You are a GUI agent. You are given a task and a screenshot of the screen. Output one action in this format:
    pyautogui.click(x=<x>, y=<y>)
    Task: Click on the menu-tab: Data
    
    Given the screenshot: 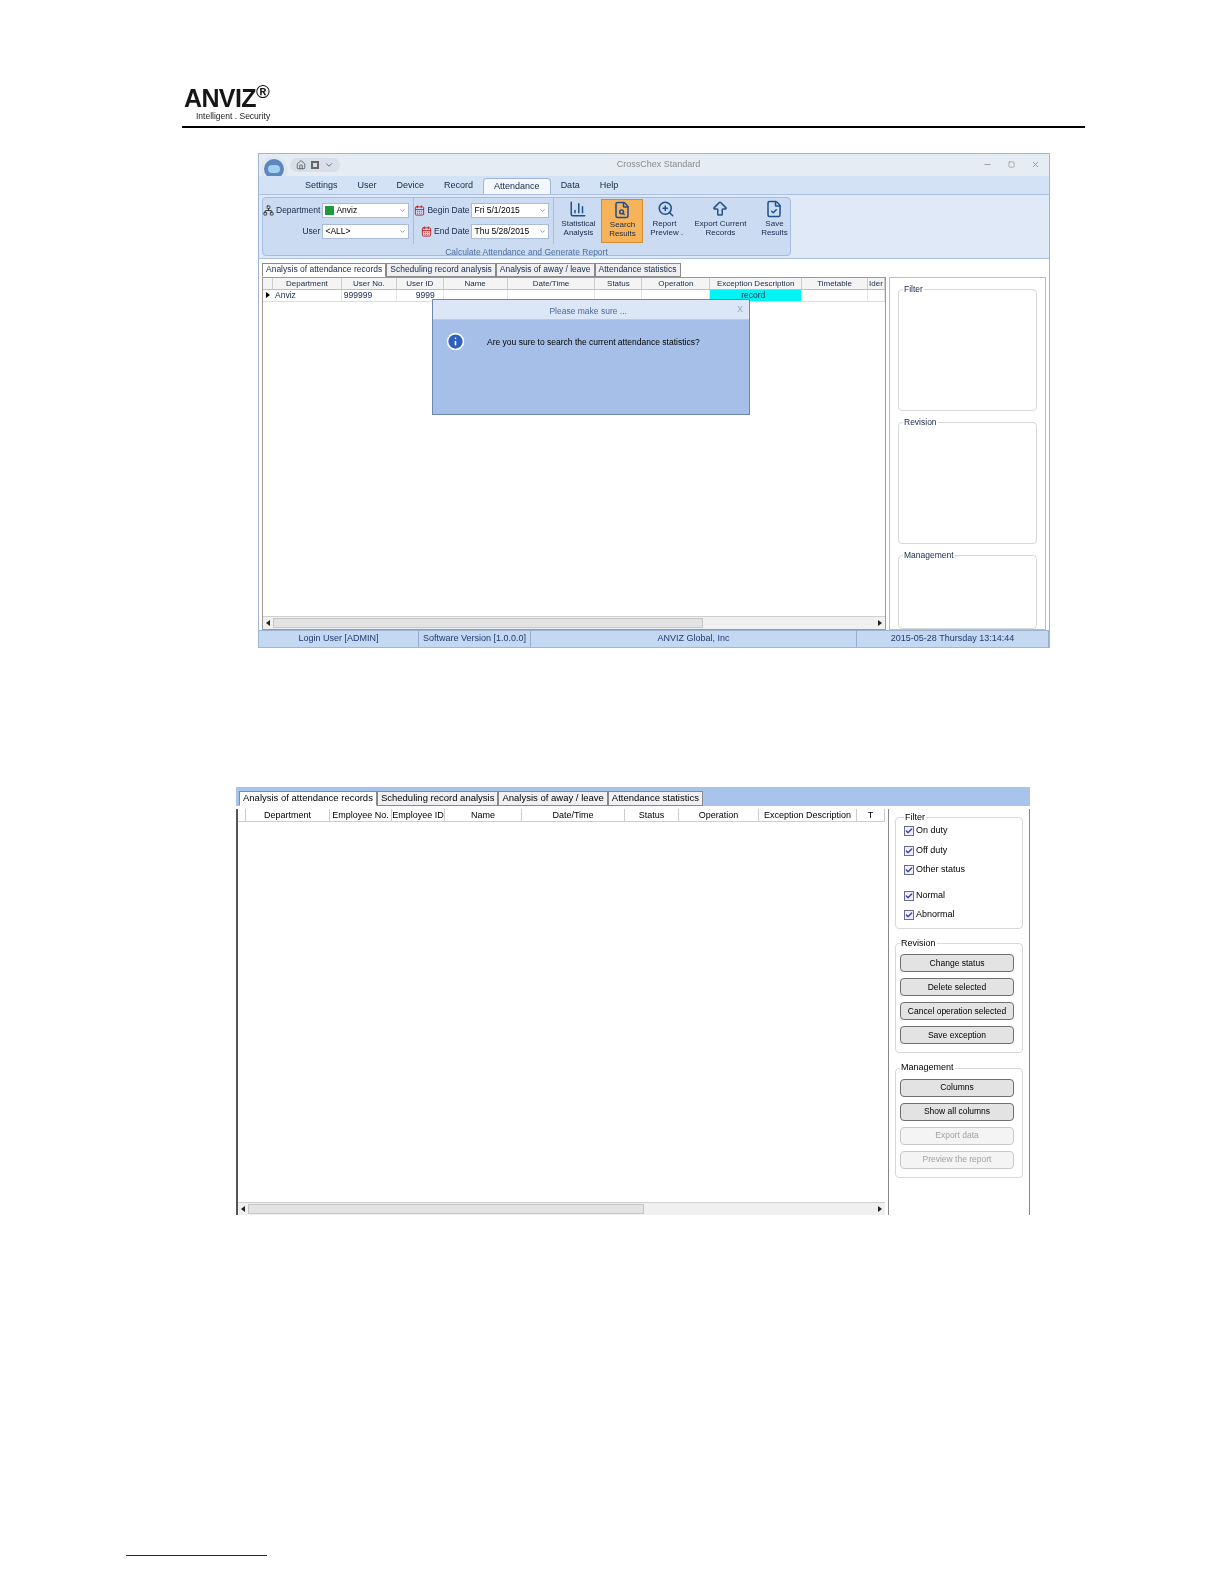 What is the action you would take?
    pyautogui.click(x=570, y=185)
    